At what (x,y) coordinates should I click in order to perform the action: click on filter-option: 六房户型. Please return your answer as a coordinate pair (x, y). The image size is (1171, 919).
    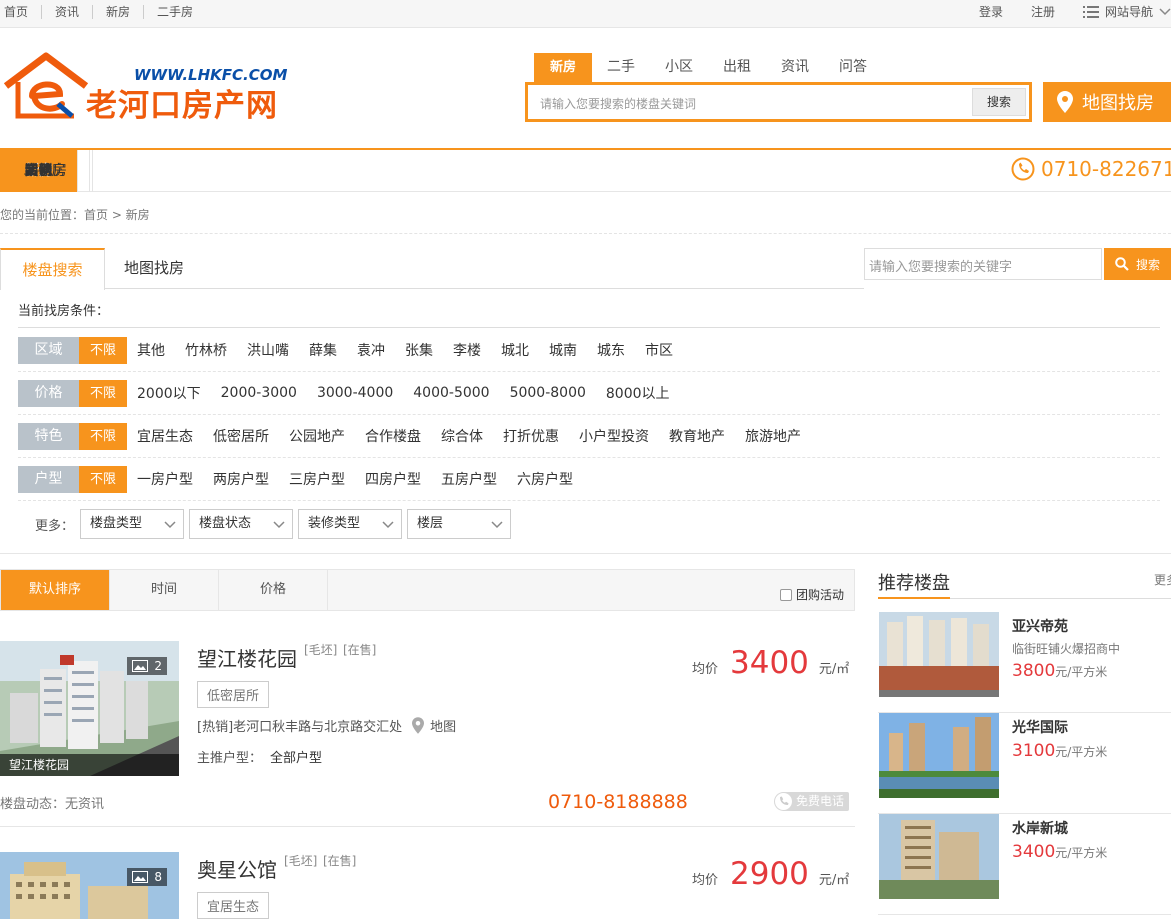
    Looking at the image, I should click on (545, 479).